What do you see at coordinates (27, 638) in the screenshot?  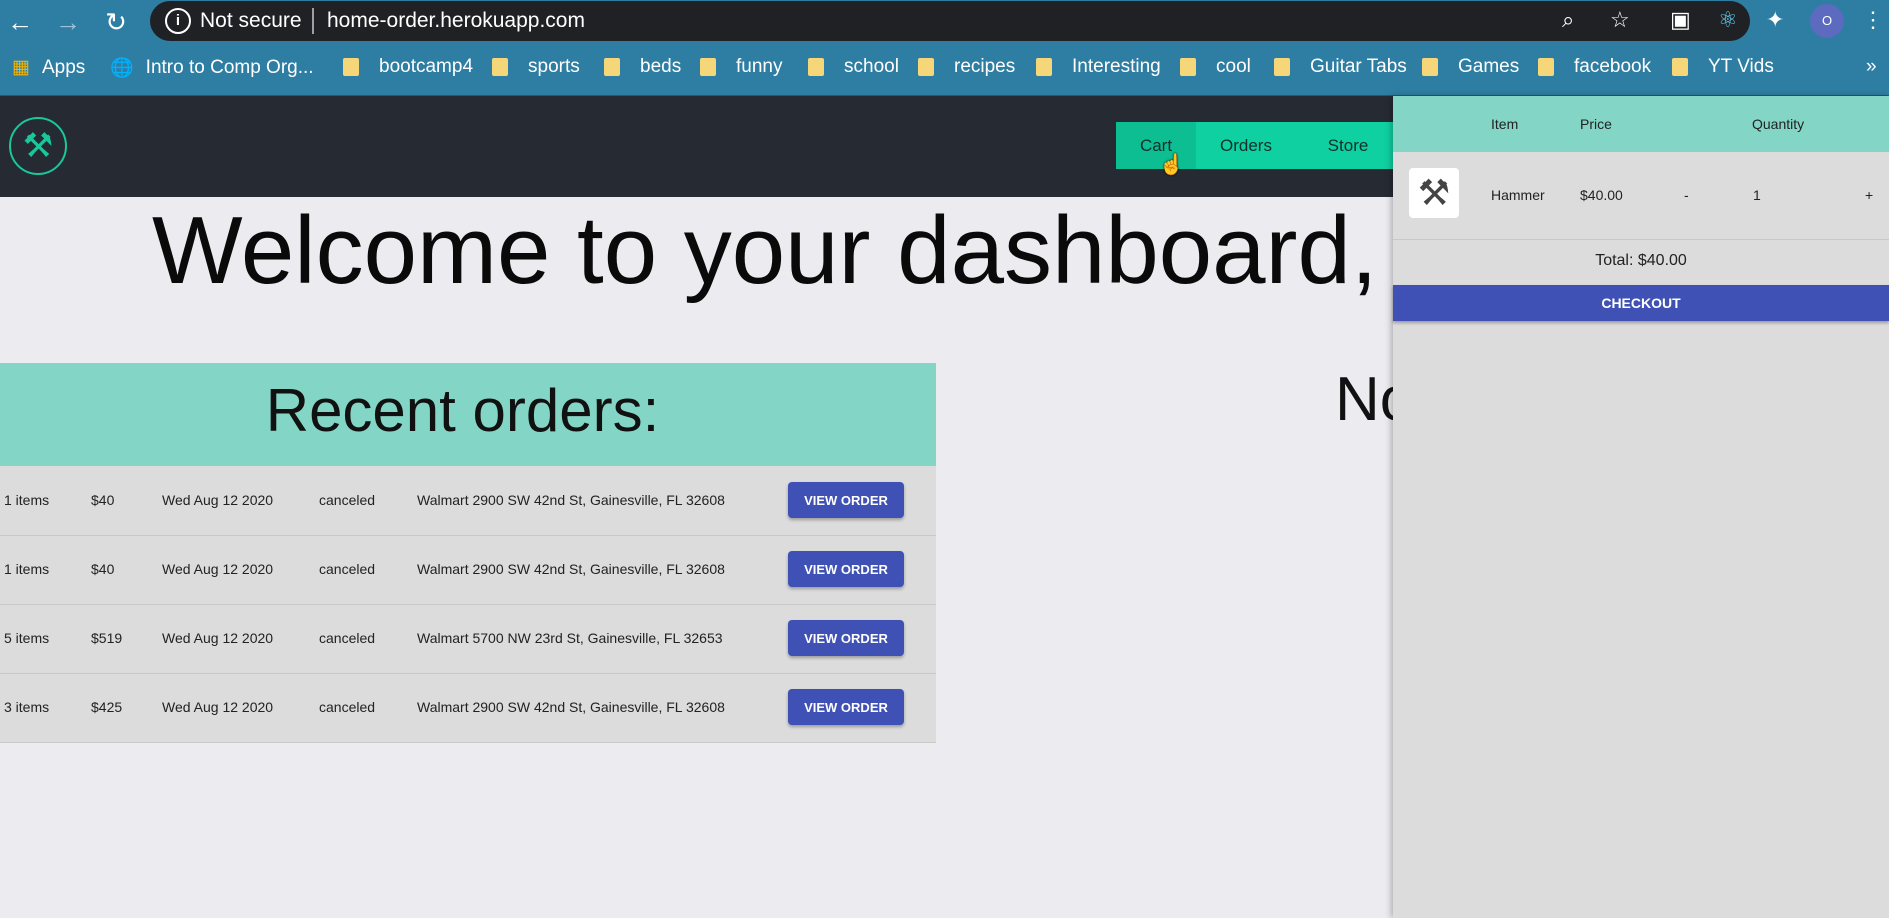 I see `order-item-count: 5 items` at bounding box center [27, 638].